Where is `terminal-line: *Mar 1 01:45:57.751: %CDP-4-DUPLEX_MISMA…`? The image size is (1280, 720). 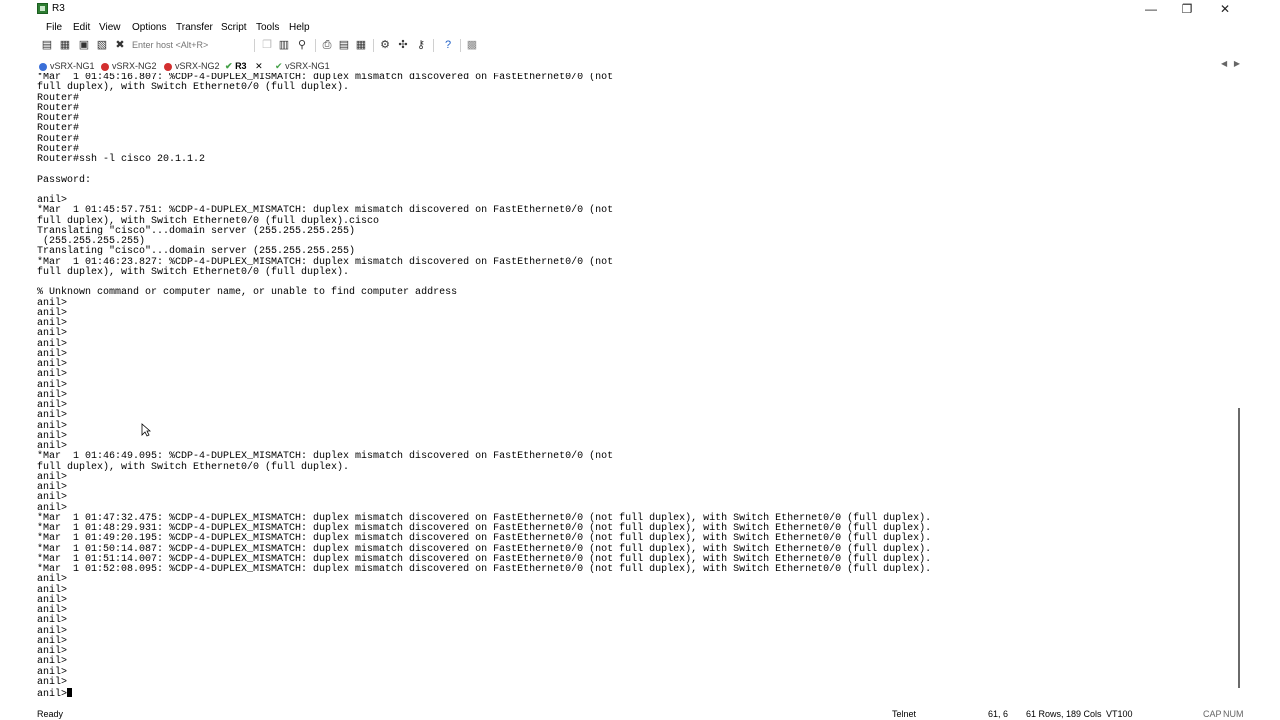 terminal-line: *Mar 1 01:45:57.751: %CDP-4-DUPLEX_MISMA… is located at coordinates (325, 211).